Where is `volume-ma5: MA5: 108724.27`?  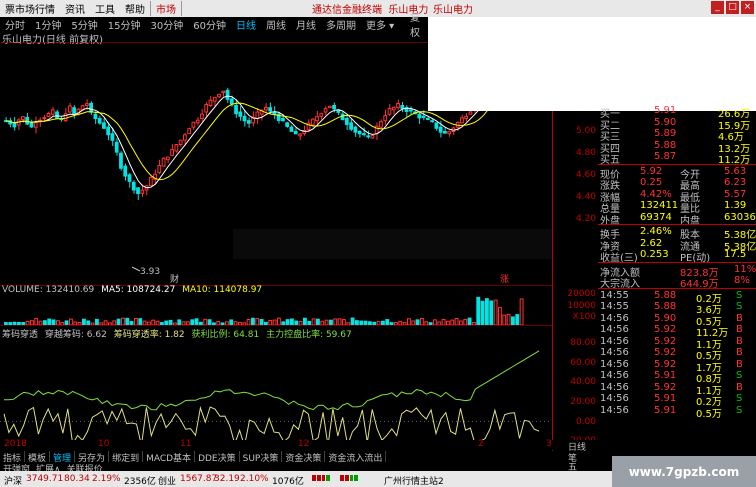 volume-ma5: MA5: 108724.27 is located at coordinates (138, 290).